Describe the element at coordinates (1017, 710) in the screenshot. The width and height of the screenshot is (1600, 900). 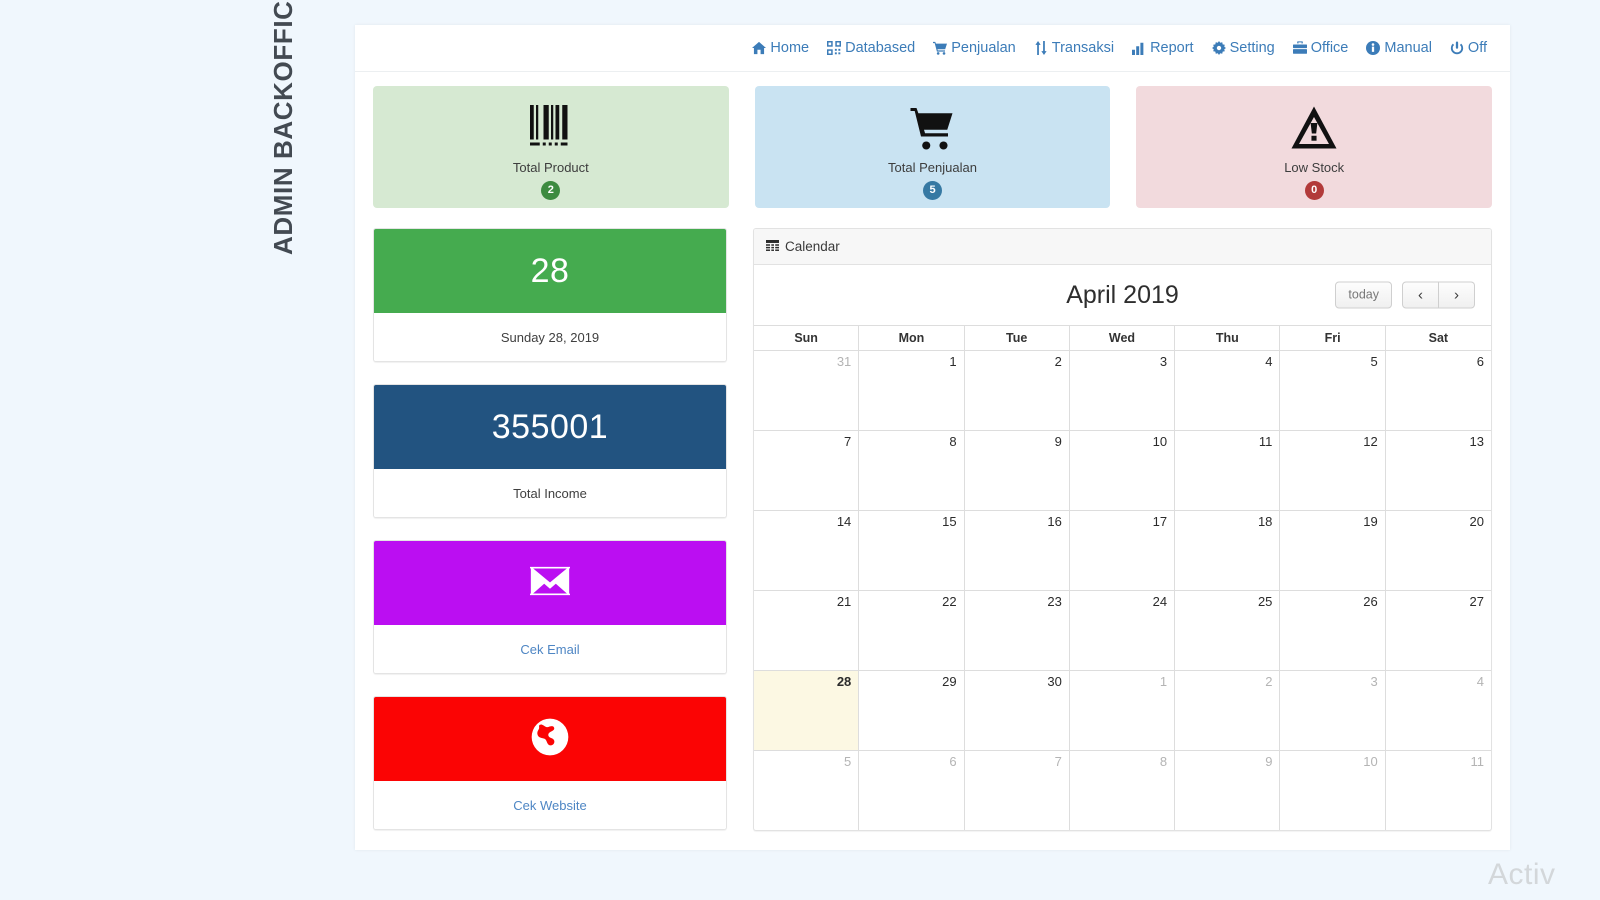
I see `calendar-day-cell: 30` at that location.